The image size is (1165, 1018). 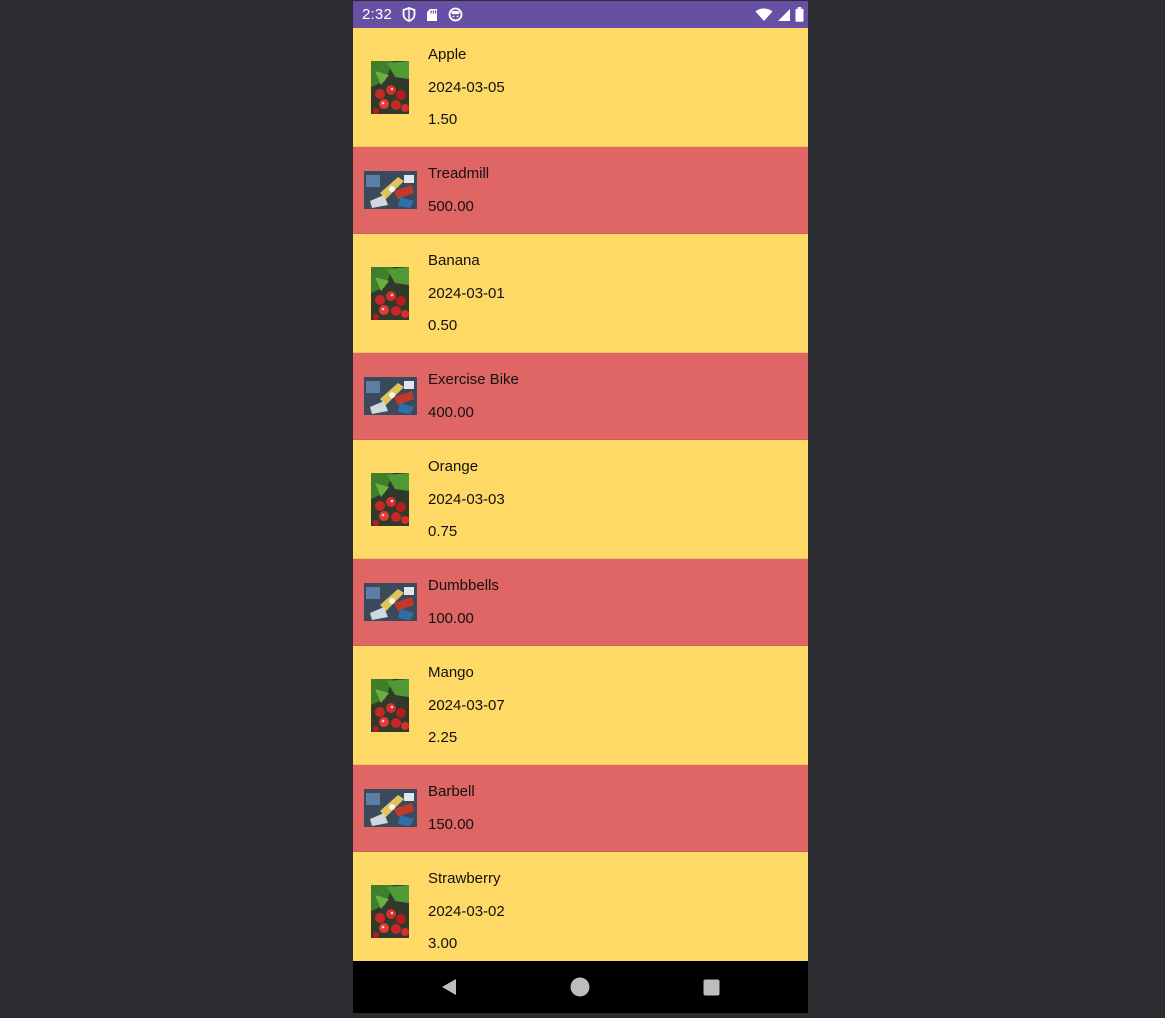 What do you see at coordinates (451, 824) in the screenshot?
I see `item-price: 150.00` at bounding box center [451, 824].